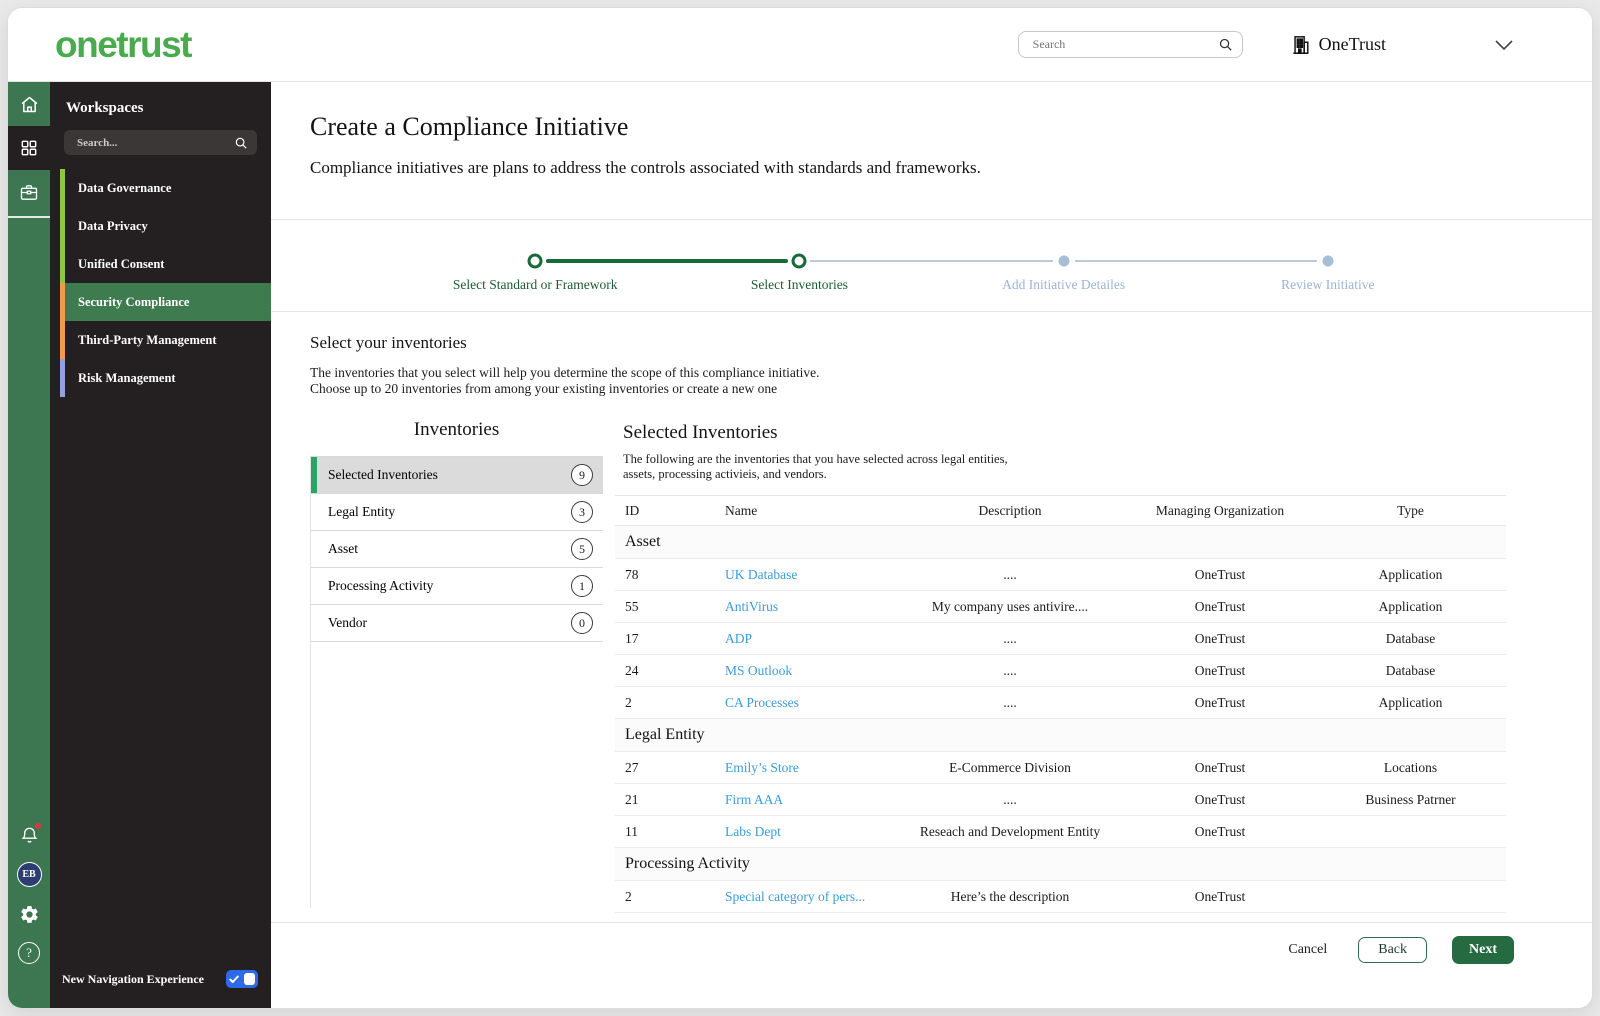 Image resolution: width=1600 pixels, height=1016 pixels. I want to click on org-name: OneTrust, so click(1352, 44).